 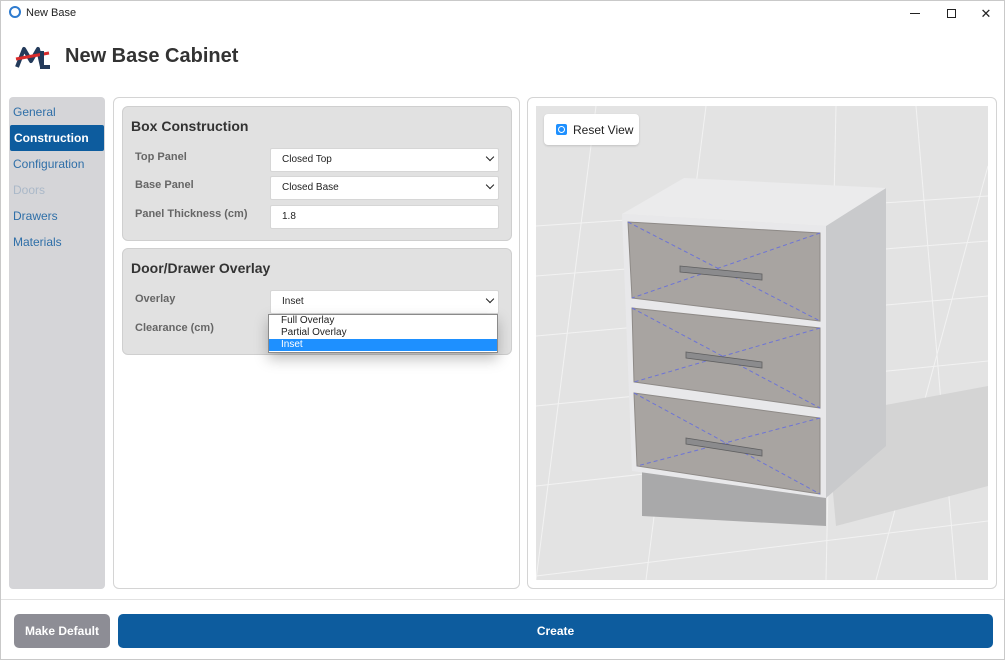 I want to click on panel-thickness-value: 1.8, so click(x=289, y=216).